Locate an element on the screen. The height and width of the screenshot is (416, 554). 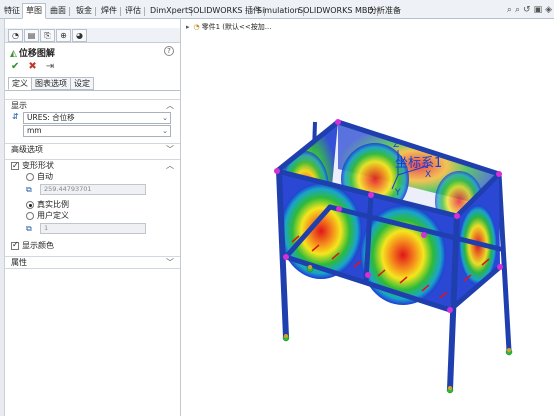
auto-radio is located at coordinates (30, 177).